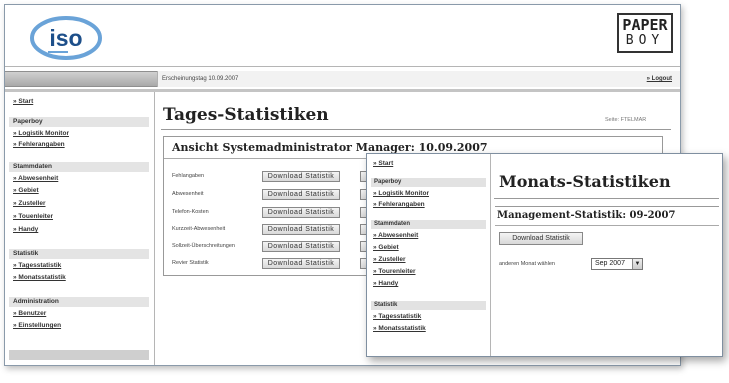 This screenshot has height=383, width=729. I want to click on page-title: Tages-Statistiken, so click(246, 115).